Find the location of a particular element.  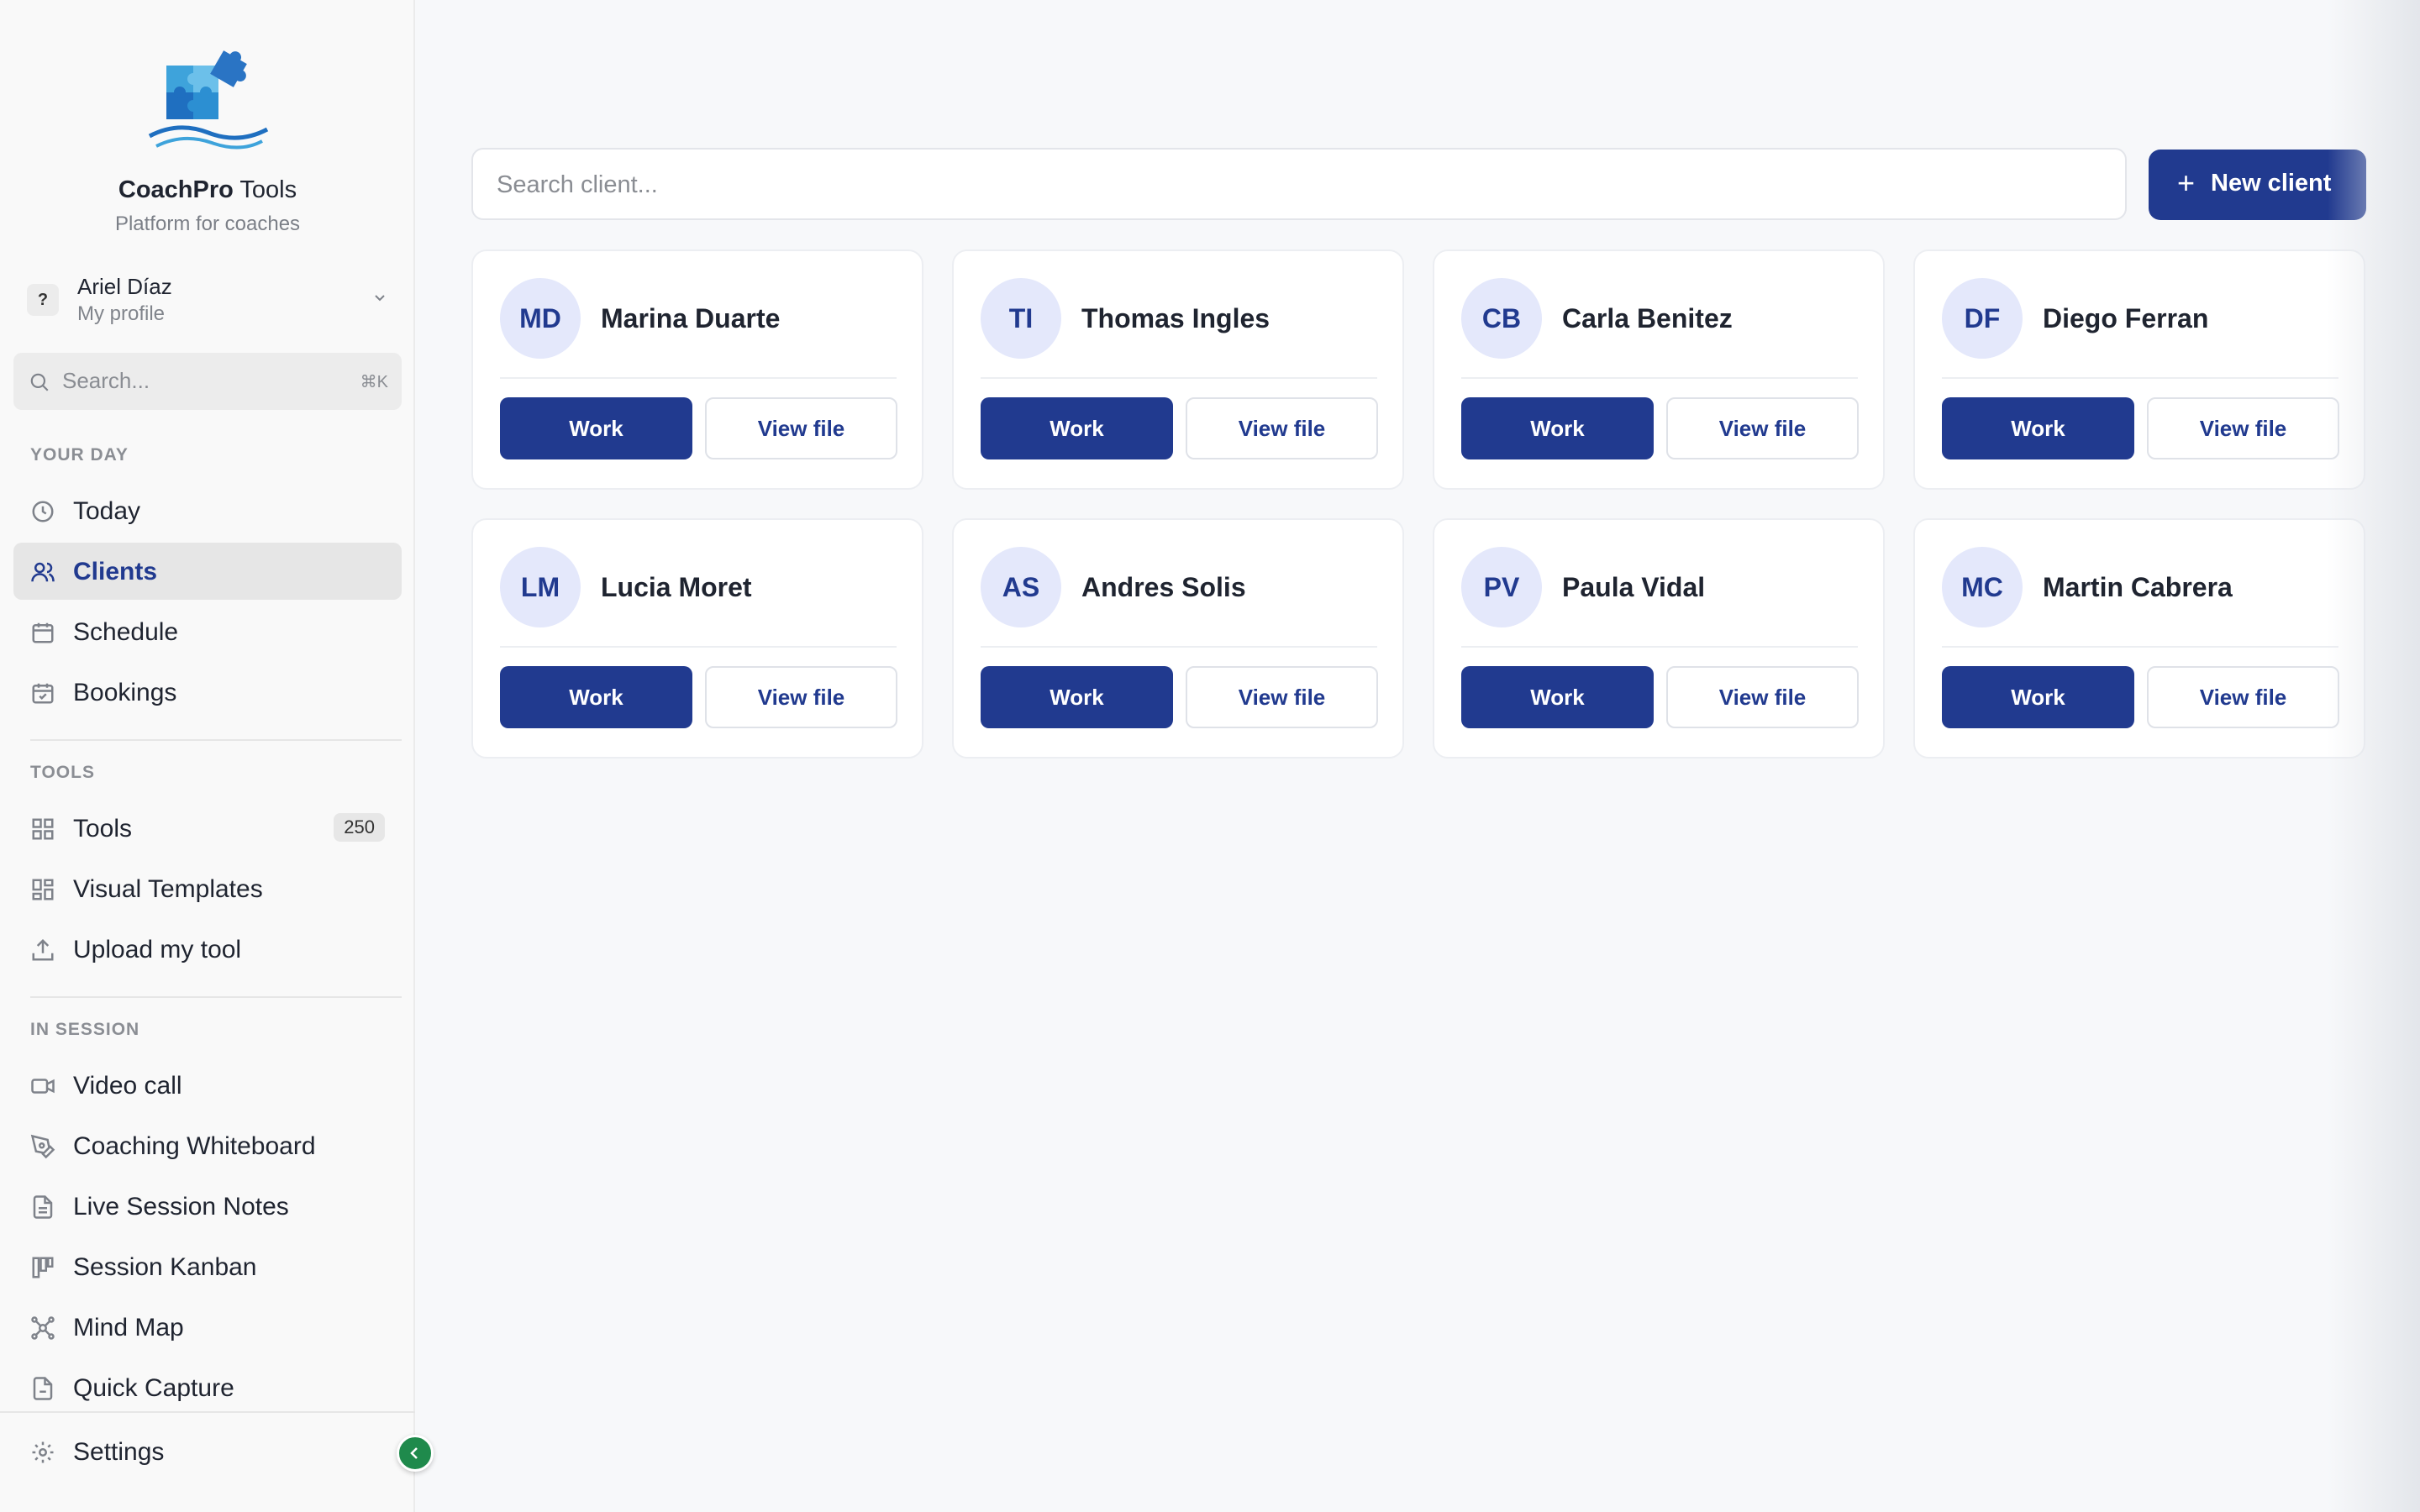

sidebar-item-upload-tool: Upload my tool is located at coordinates (207, 949).